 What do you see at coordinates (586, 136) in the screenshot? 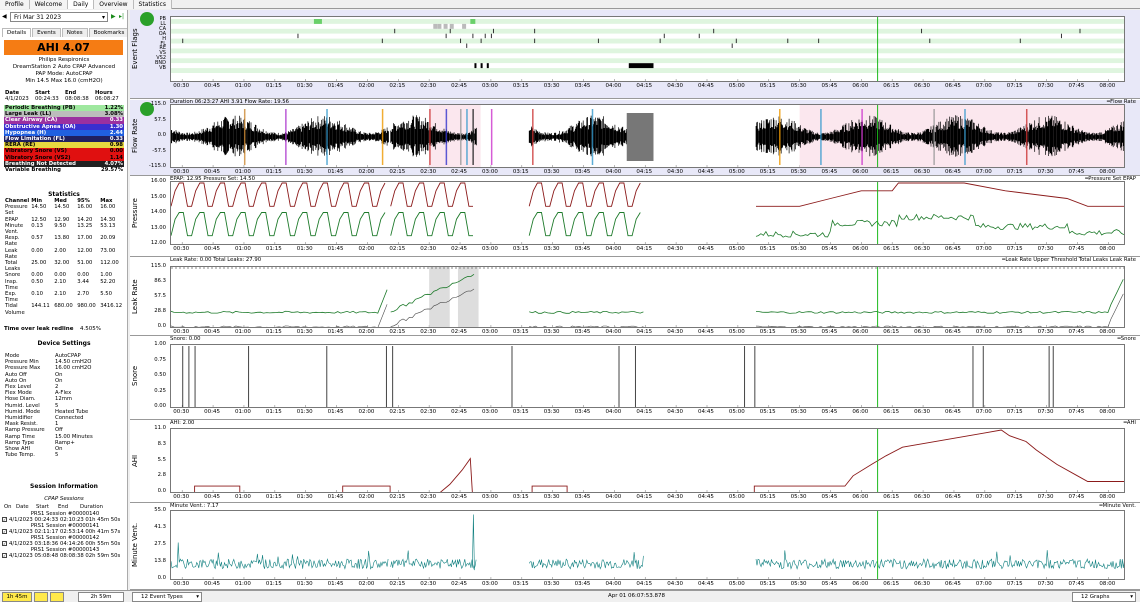
I see `flow-waveform` at bounding box center [586, 136].